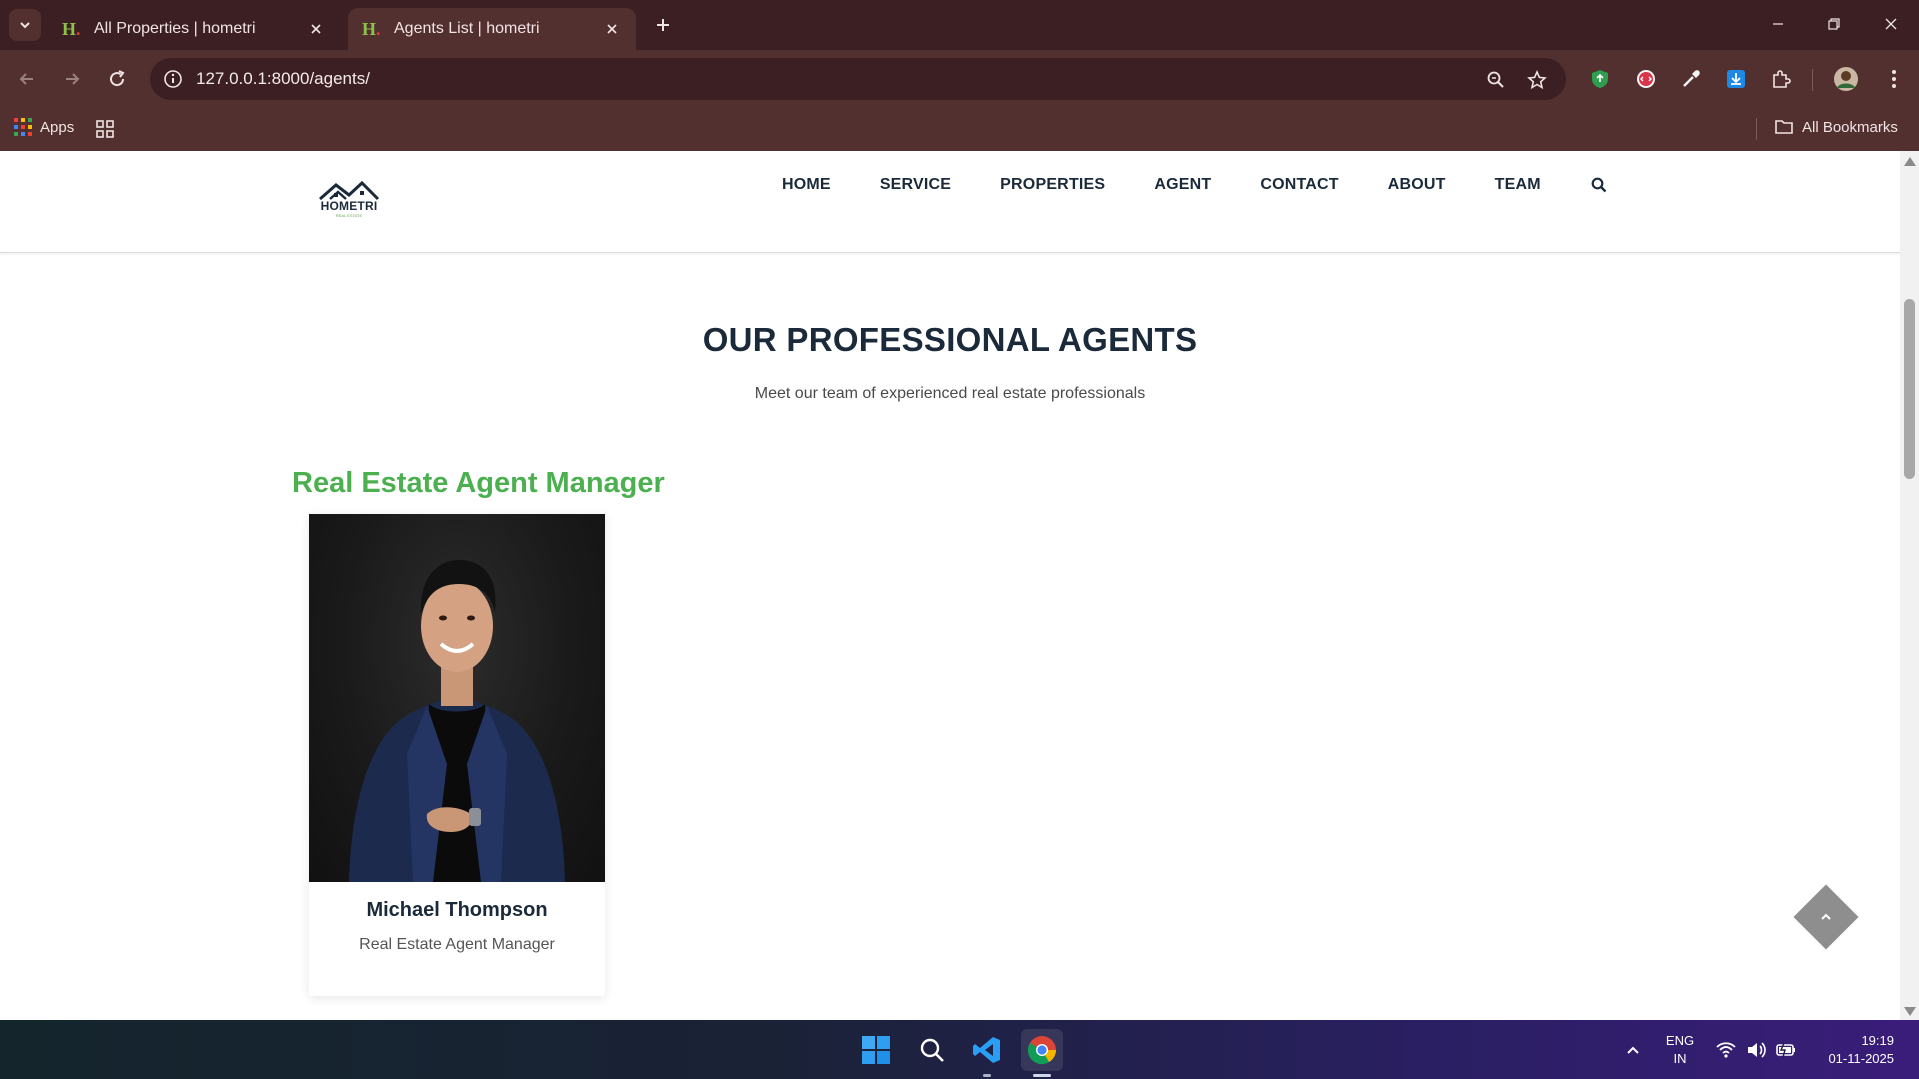 This screenshot has height=1079, width=1919. I want to click on tab-search-button, so click(25, 25).